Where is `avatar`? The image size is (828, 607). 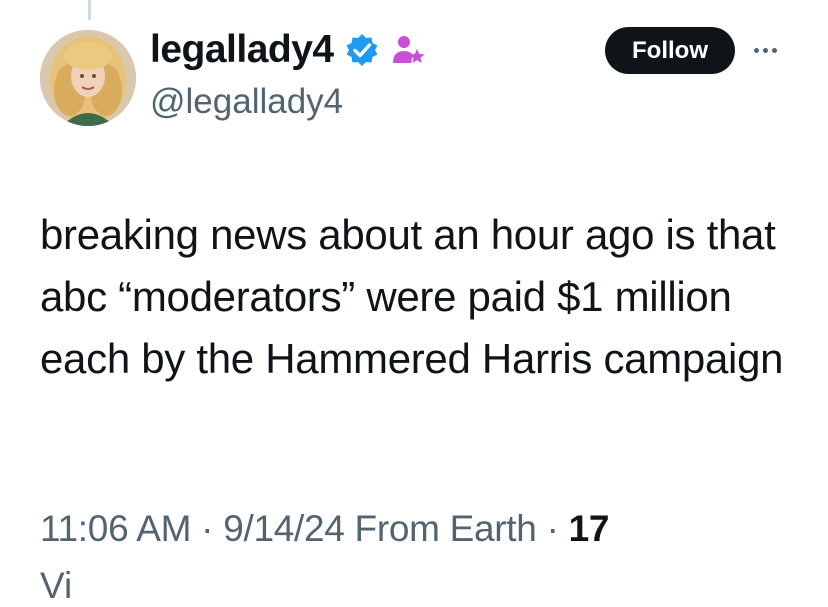
avatar is located at coordinates (88, 78).